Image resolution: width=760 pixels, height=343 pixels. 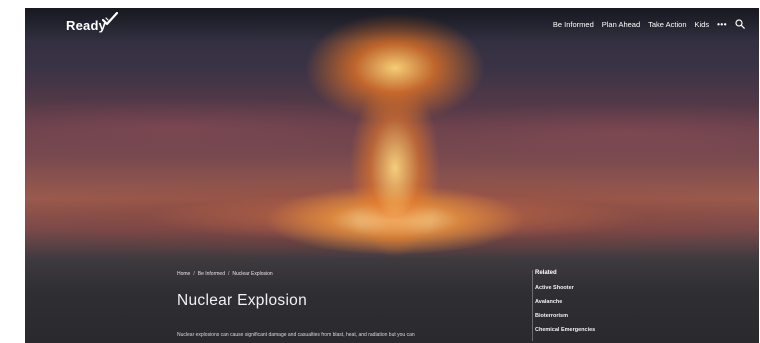 What do you see at coordinates (621, 24) in the screenshot?
I see `nav-plan-ahead: Plan Ahead` at bounding box center [621, 24].